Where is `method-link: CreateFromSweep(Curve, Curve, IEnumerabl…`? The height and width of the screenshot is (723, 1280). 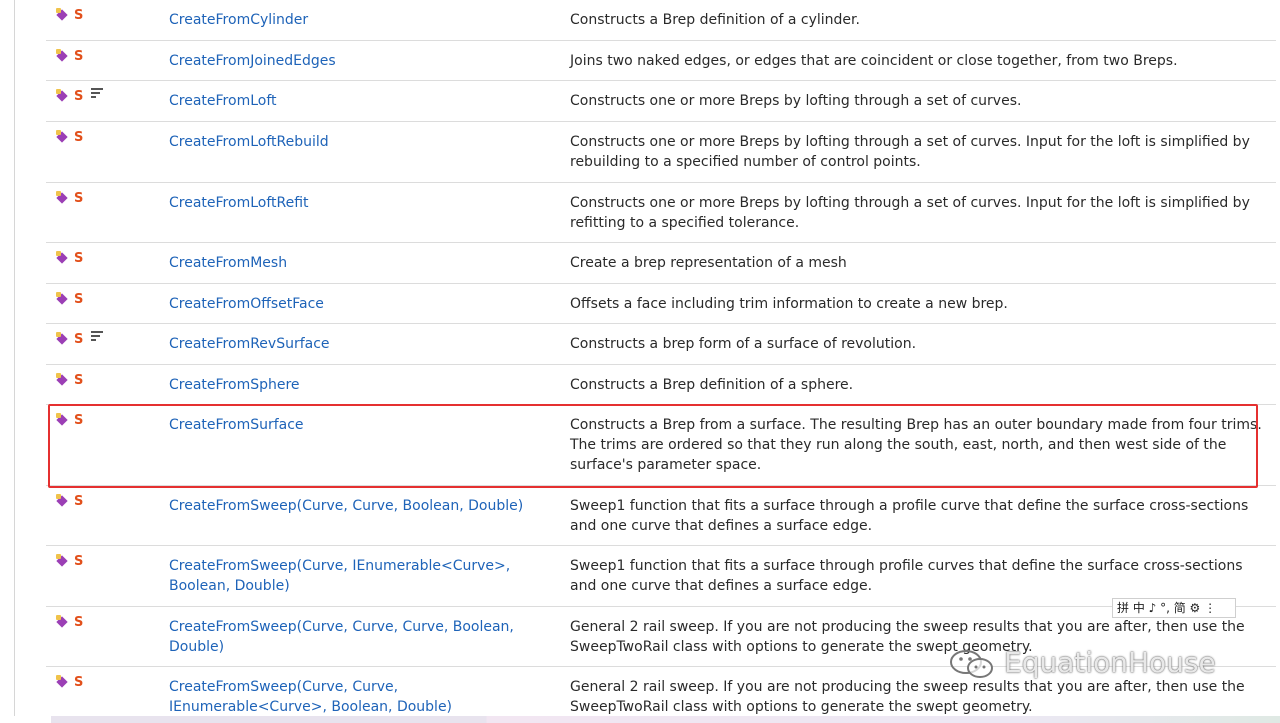
method-link: CreateFromSweep(Curve, Curve, IEnumerabl… is located at coordinates (364, 697).